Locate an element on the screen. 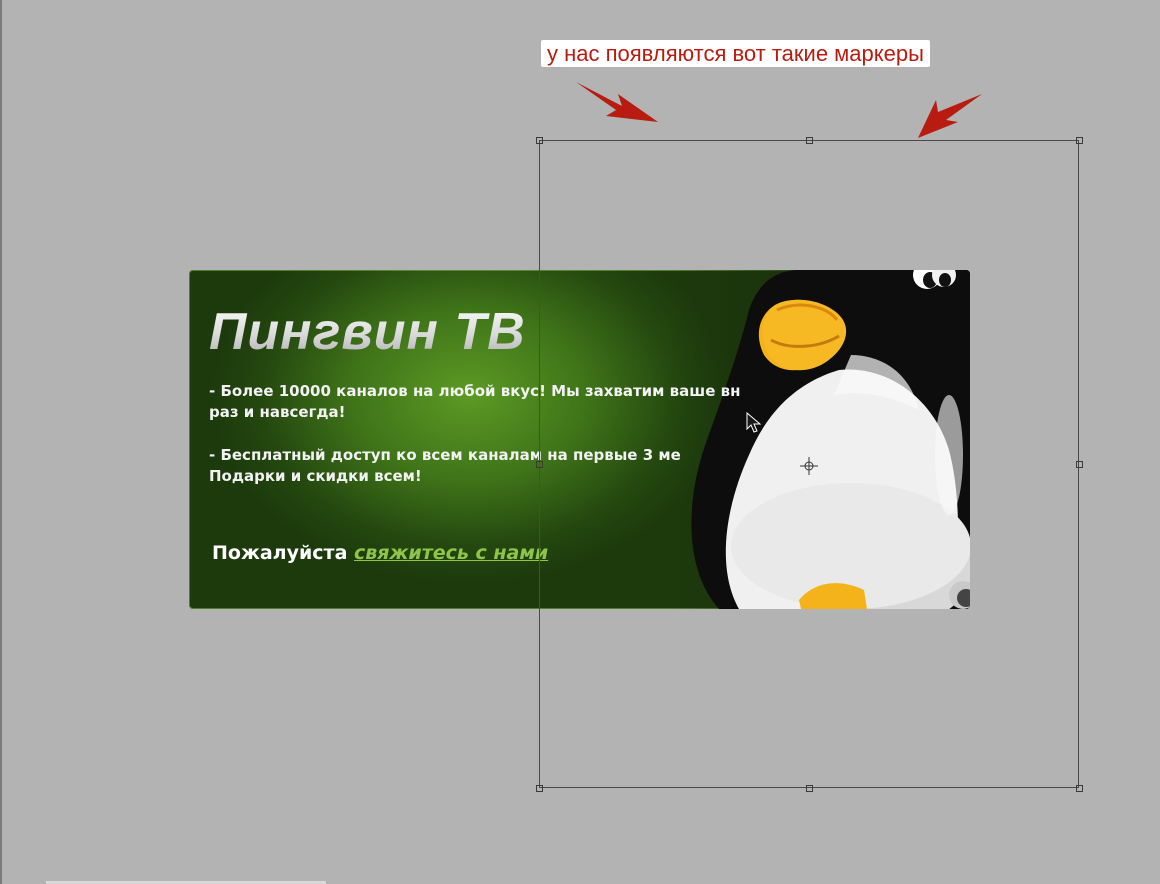 The width and height of the screenshot is (1160, 884). handle-bottom-left-icon is located at coordinates (539, 788).